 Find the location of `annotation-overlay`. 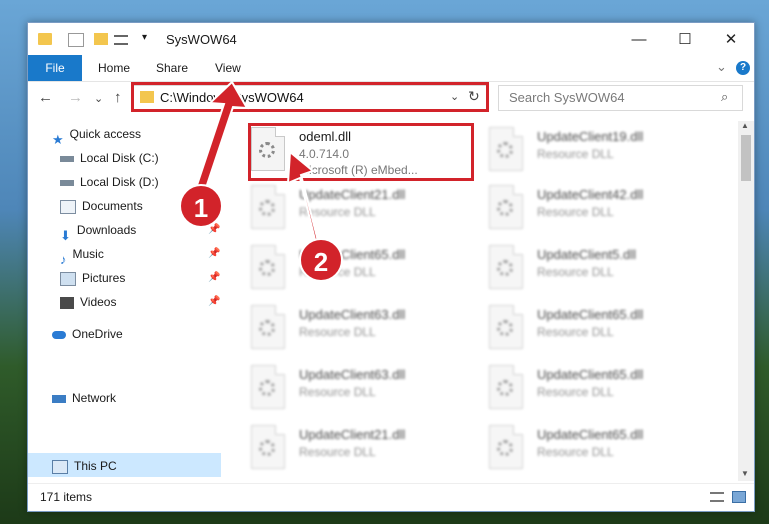

annotation-overlay is located at coordinates (257, 163).